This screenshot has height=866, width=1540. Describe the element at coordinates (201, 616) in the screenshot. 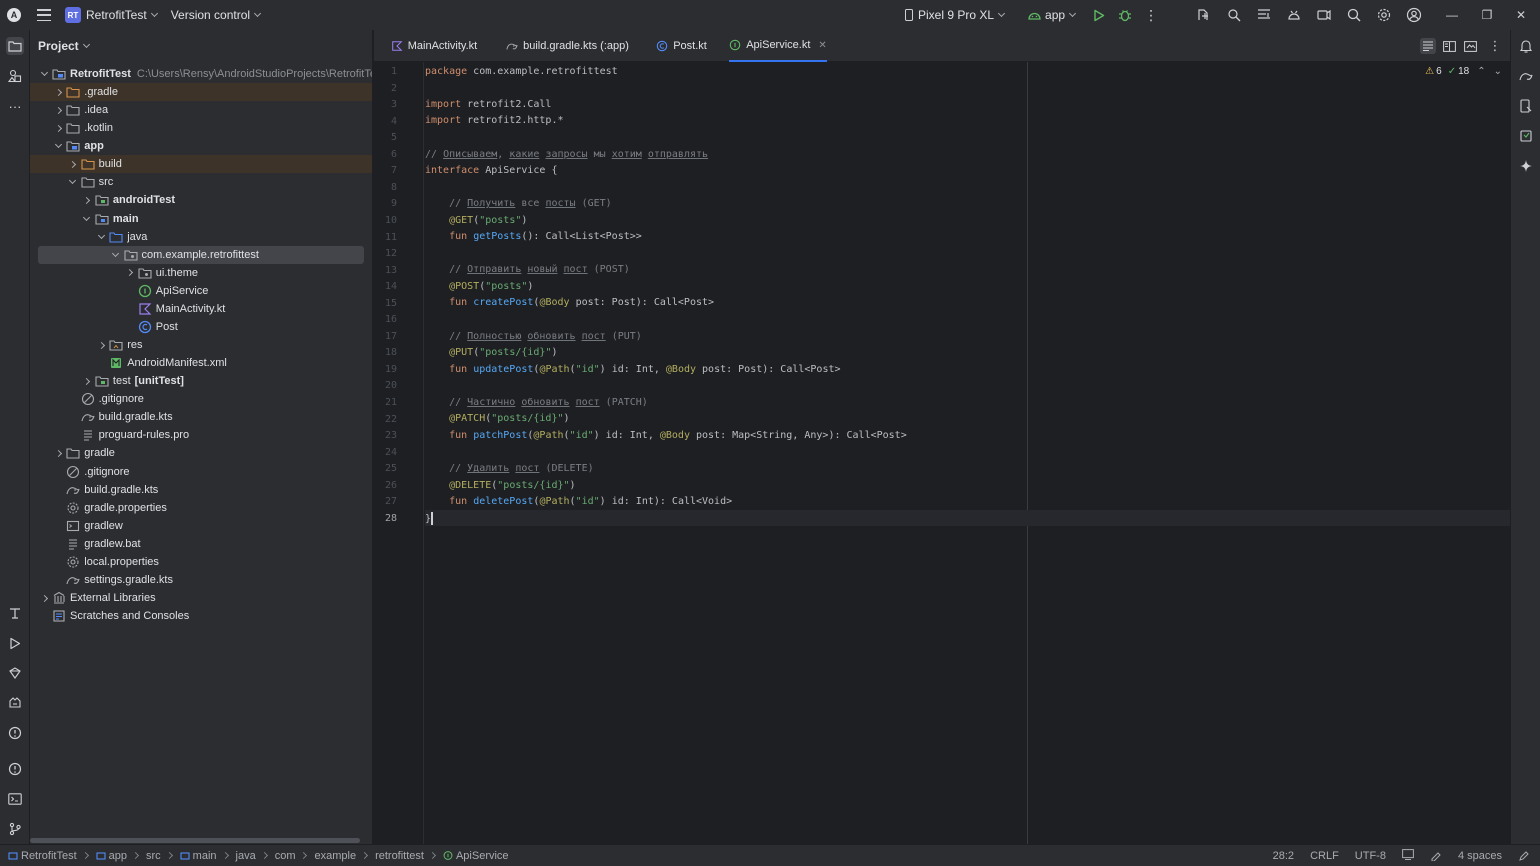

I see `tree-item: Scratches and Consoles` at that location.